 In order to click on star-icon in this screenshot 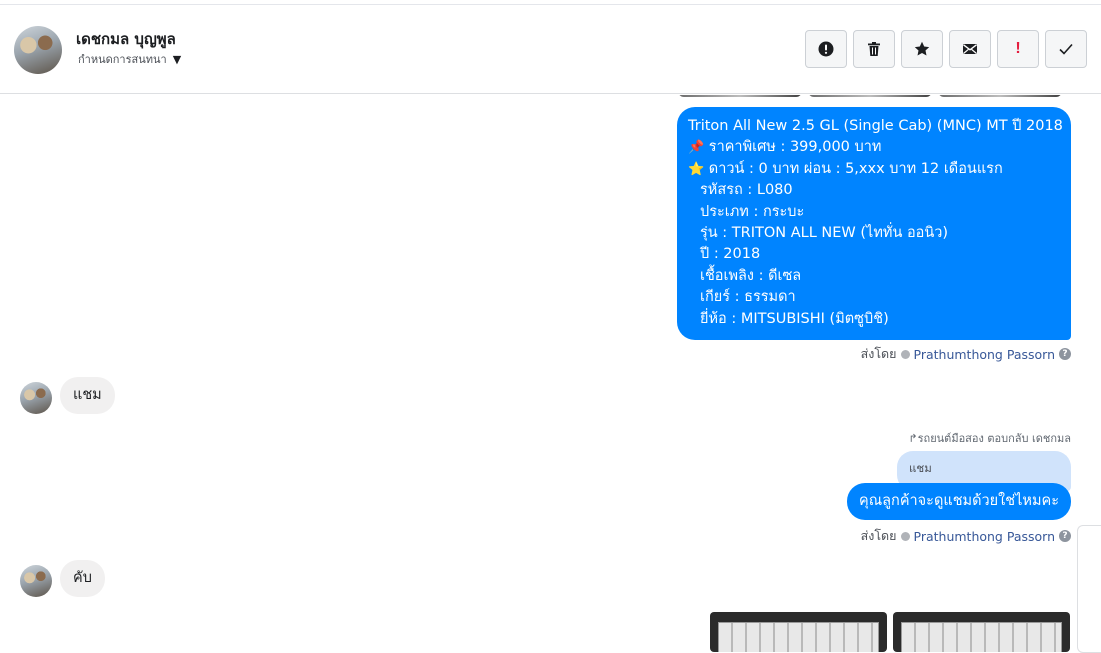, I will do `click(922, 48)`.